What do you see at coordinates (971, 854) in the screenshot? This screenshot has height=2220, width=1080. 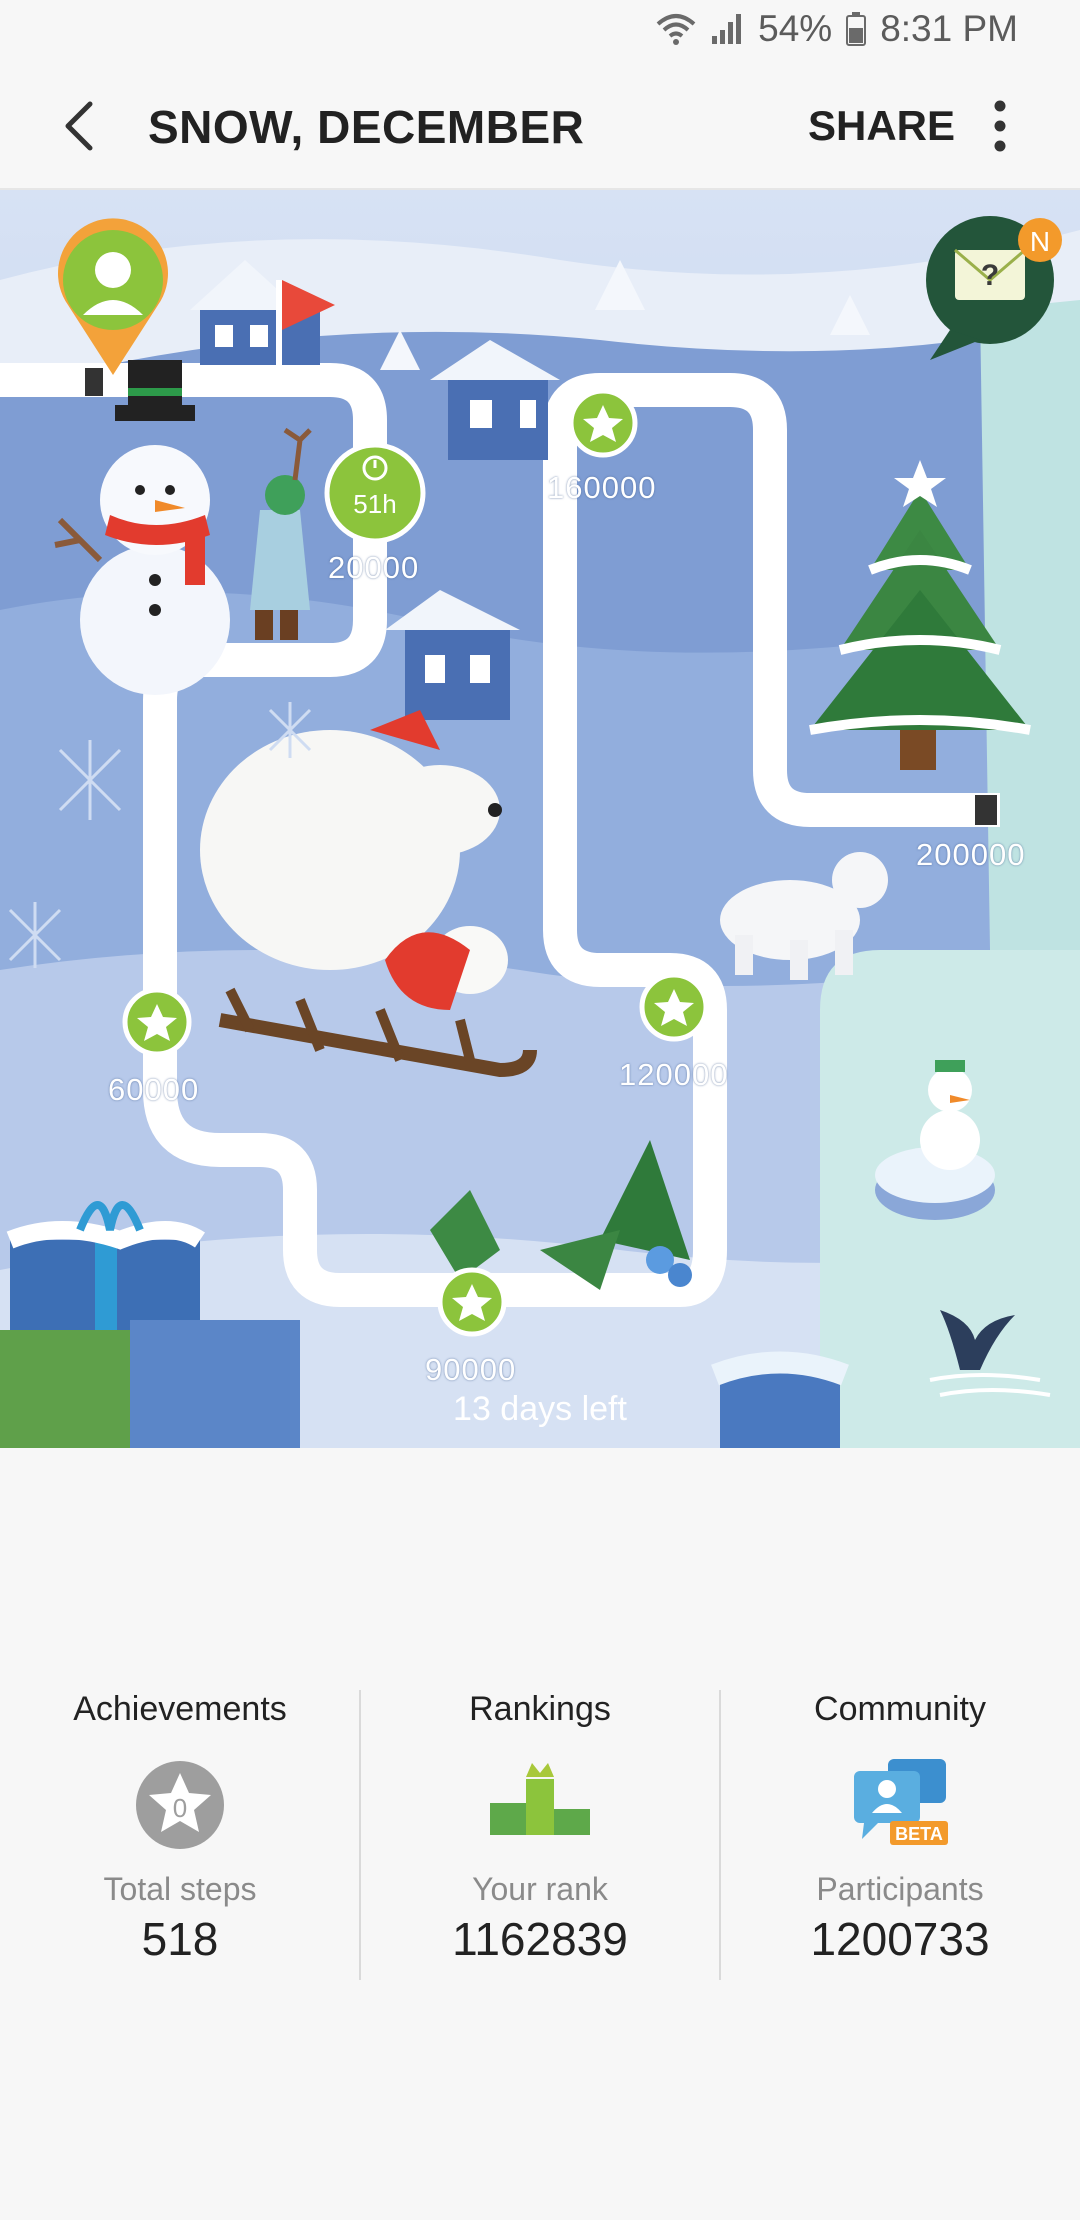 I see `milestone-label-200000: 200000` at bounding box center [971, 854].